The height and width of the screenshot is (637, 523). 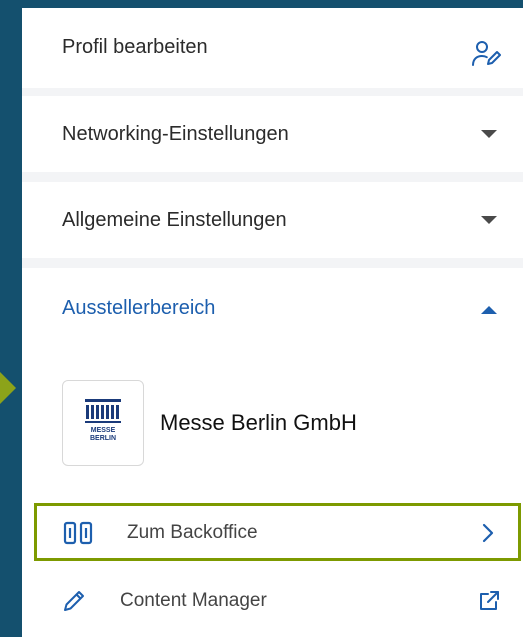 I want to click on exhibitor-area-label: Ausstellerbereich, so click(x=139, y=308).